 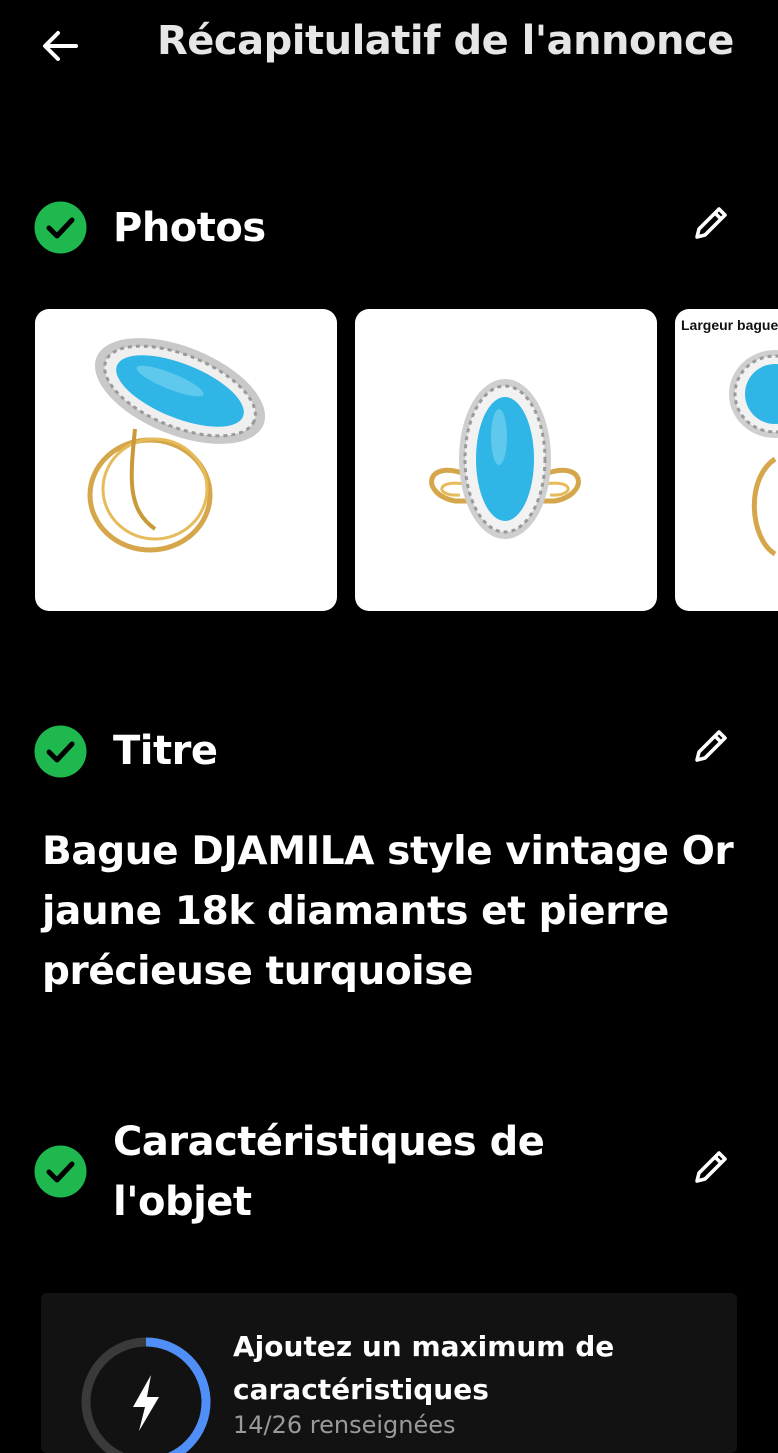 I want to click on tip-subtitle: 14/26 renseignées, so click(x=344, y=1425).